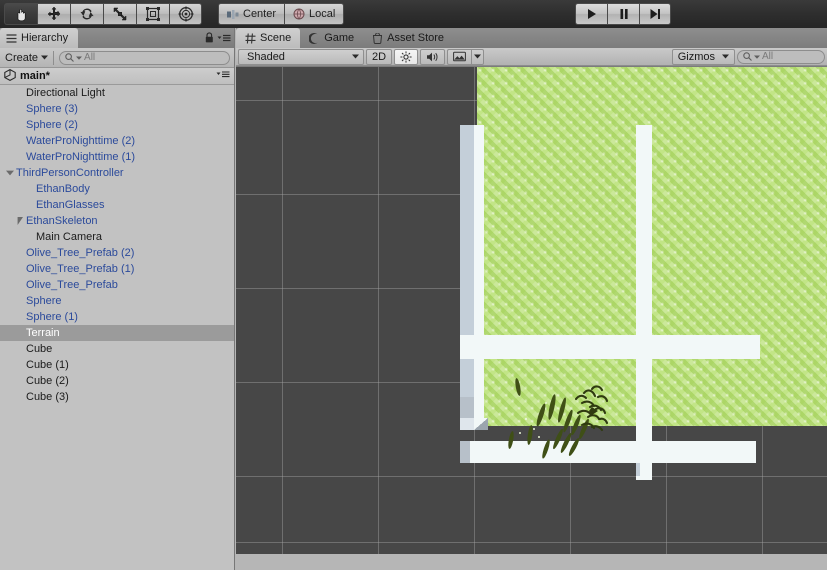 The image size is (827, 570). Describe the element at coordinates (117, 125) in the screenshot. I see `hierarchy-item: Sphere (2)` at that location.